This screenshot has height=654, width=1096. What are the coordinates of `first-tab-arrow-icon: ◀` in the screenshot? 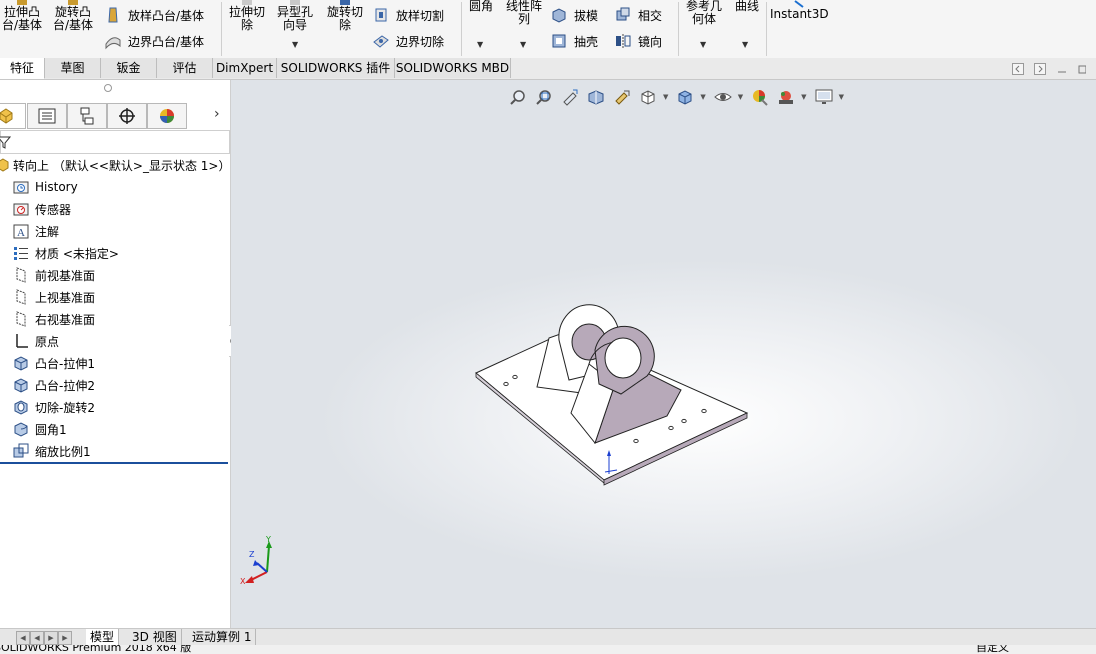 It's located at (23, 638).